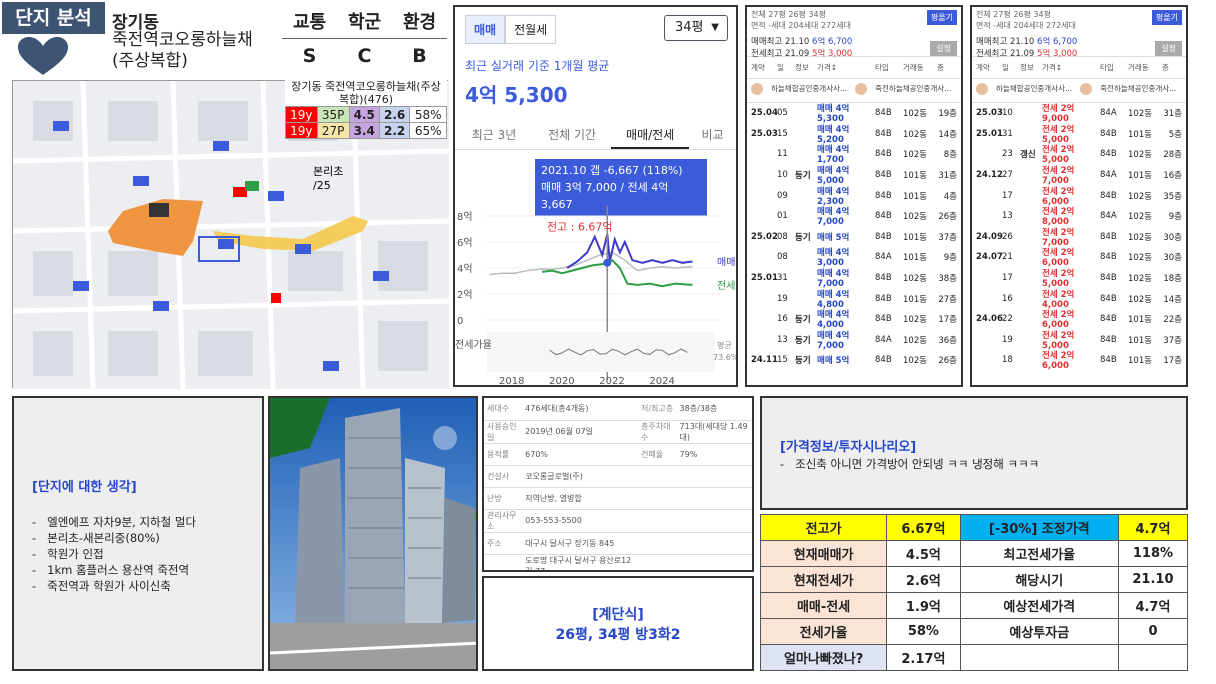  Describe the element at coordinates (503, 454) in the screenshot. I see `info-label: 용적률` at that location.